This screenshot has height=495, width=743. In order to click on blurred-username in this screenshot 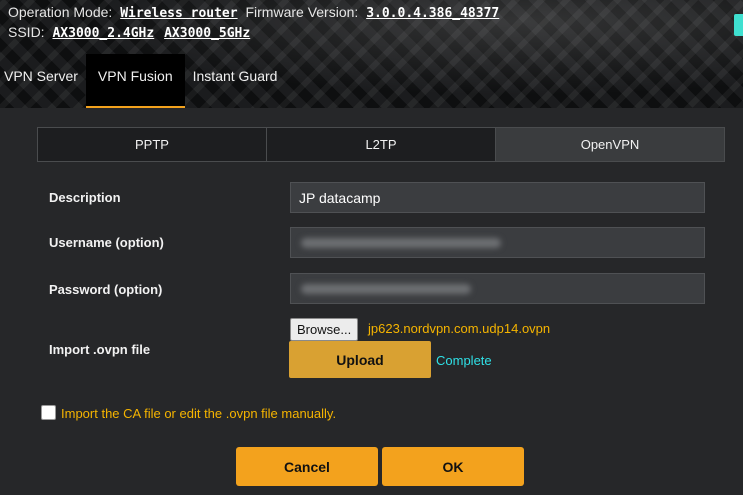, I will do `click(401, 243)`.